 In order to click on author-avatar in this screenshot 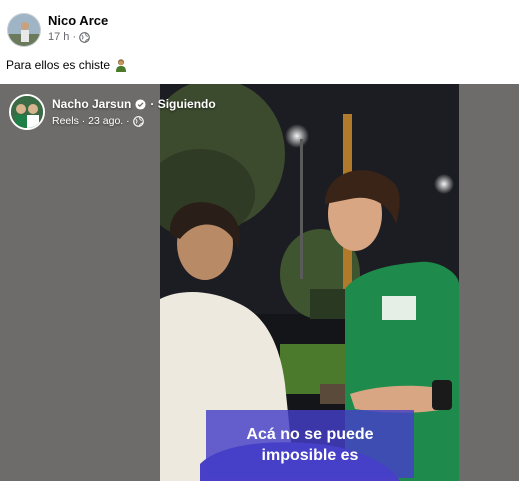, I will do `click(24, 30)`.